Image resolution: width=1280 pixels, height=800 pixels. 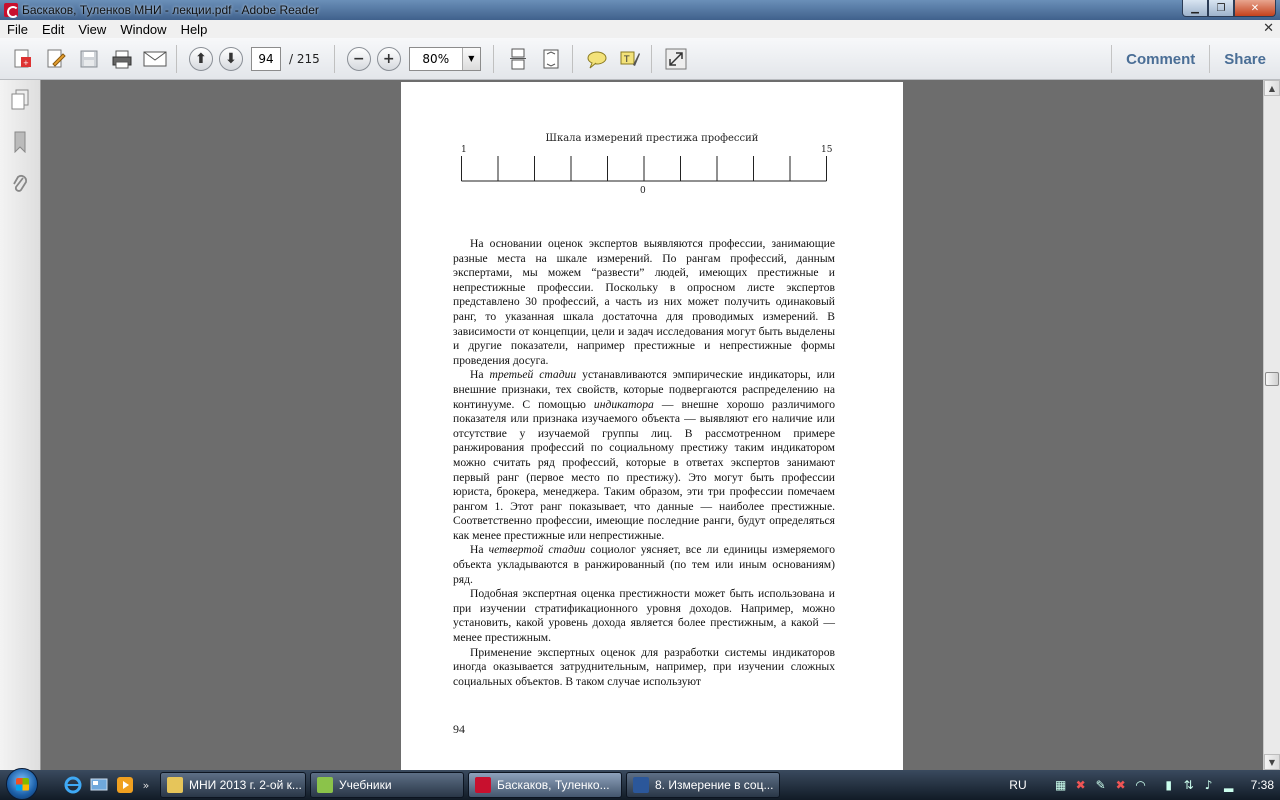 I want to click on battery-icon: ▮, so click(x=1169, y=785).